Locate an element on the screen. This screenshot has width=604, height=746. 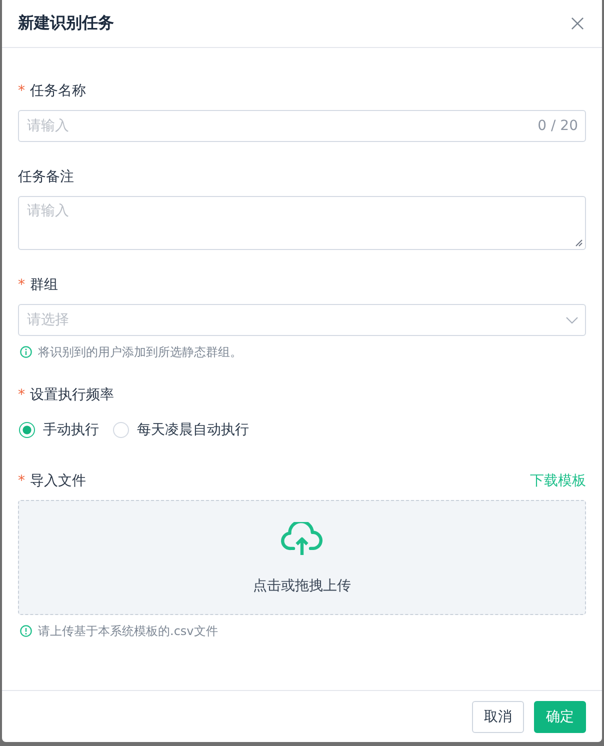
field-label: 导入文件 is located at coordinates (58, 481).